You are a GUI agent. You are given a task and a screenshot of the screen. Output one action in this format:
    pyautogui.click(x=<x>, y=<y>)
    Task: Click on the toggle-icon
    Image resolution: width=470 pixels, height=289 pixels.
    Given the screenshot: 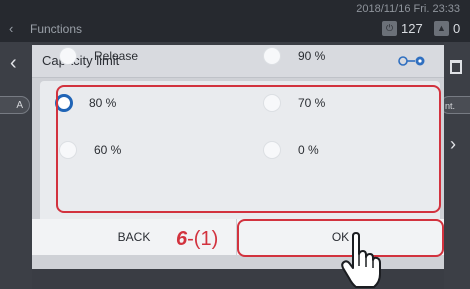 What is the action you would take?
    pyautogui.click(x=411, y=61)
    